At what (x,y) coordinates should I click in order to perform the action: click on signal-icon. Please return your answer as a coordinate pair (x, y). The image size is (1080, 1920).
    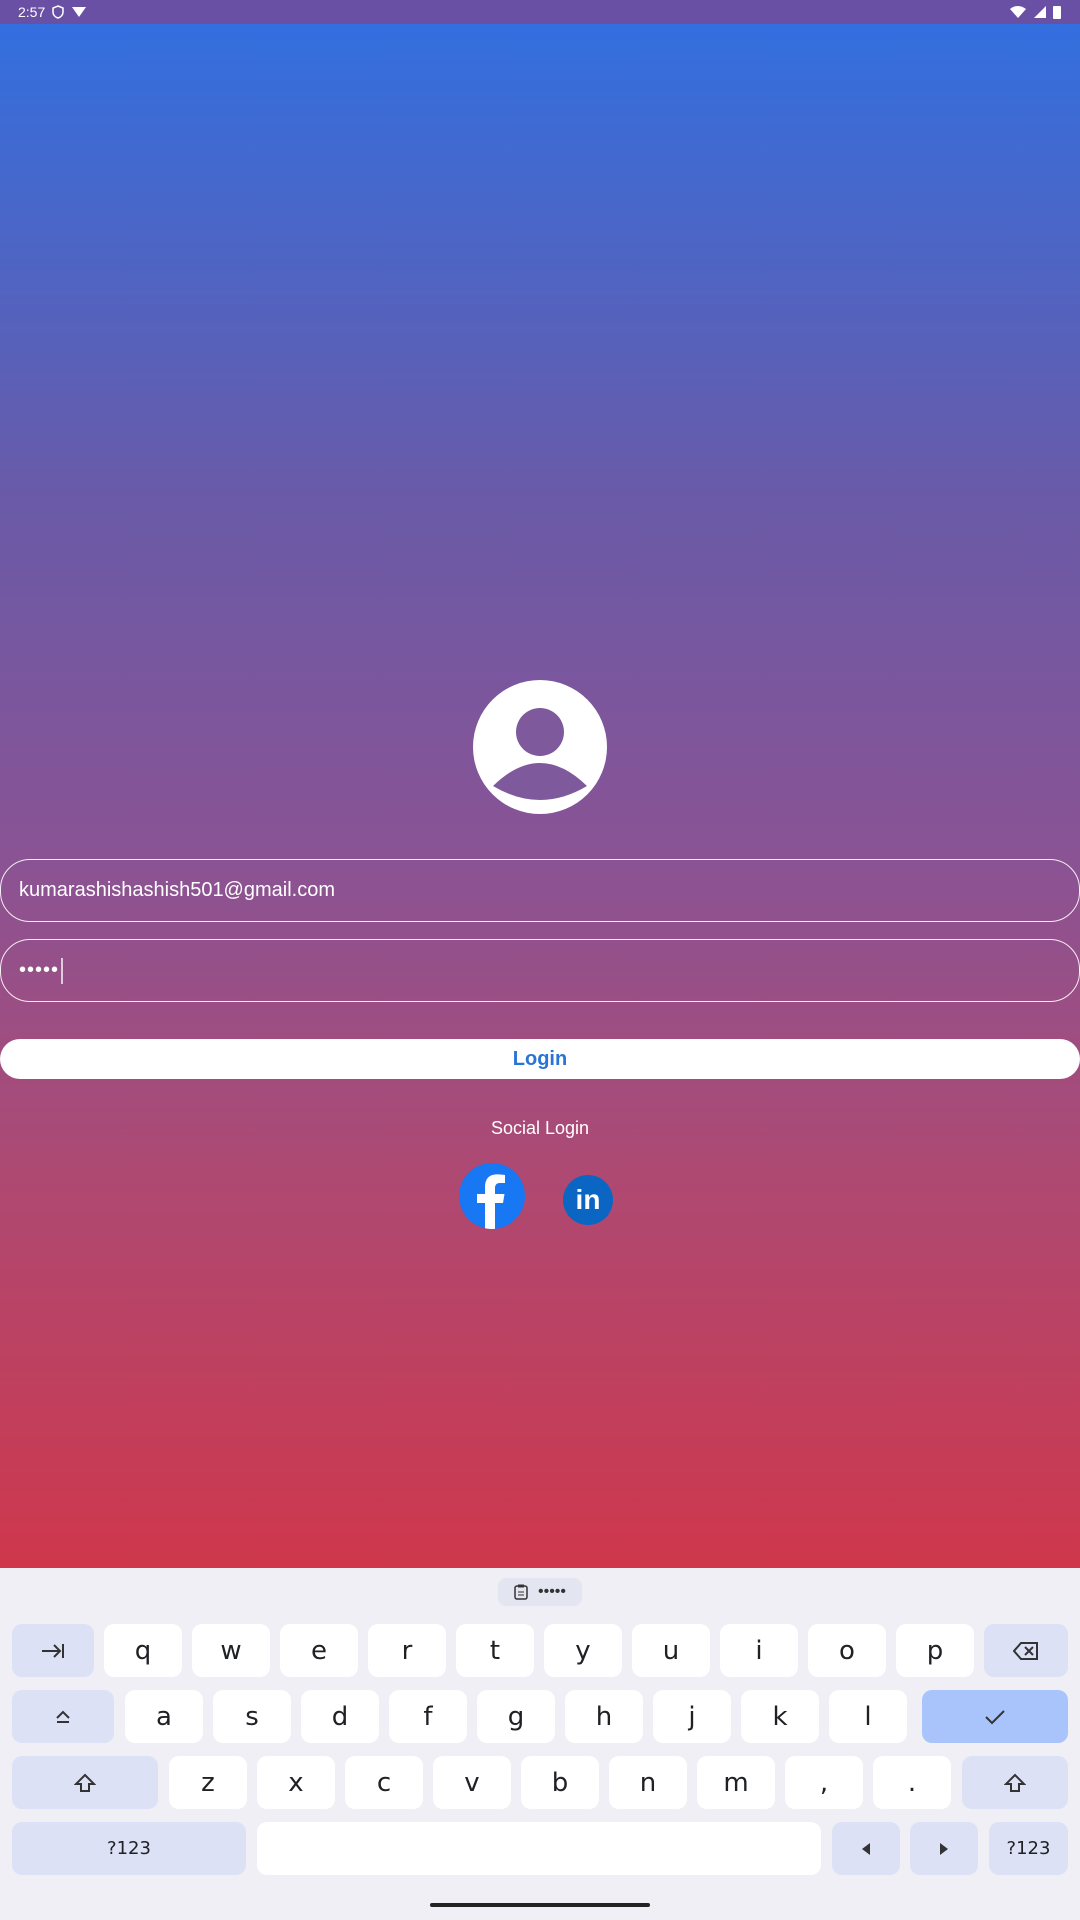
    Looking at the image, I should click on (1040, 12).